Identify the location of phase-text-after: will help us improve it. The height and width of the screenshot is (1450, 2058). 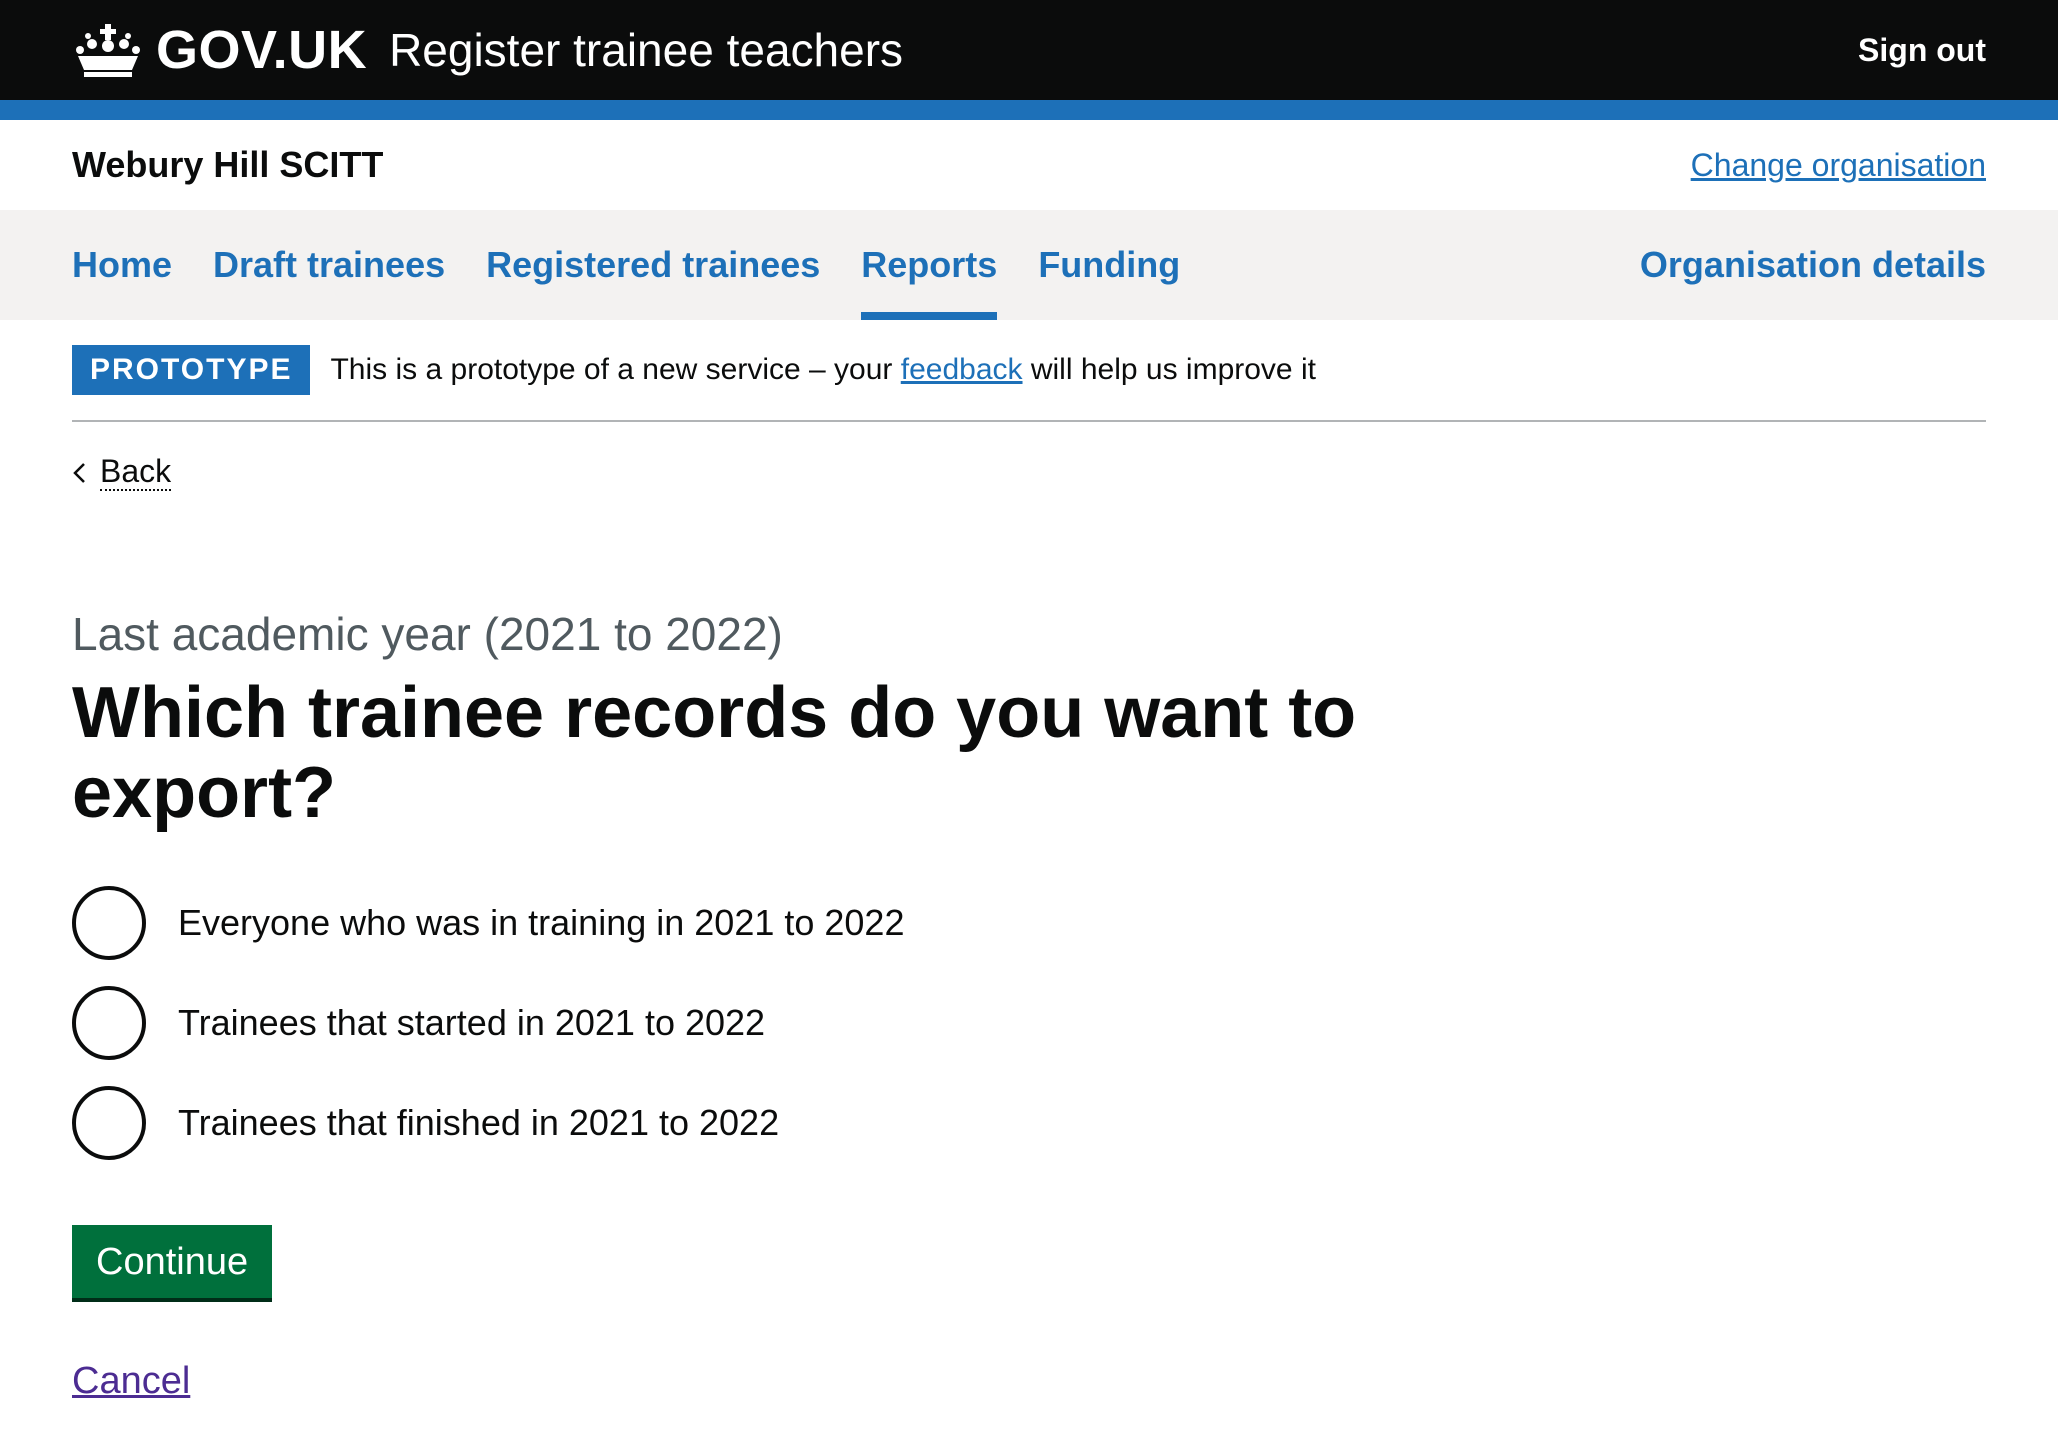
(1169, 369).